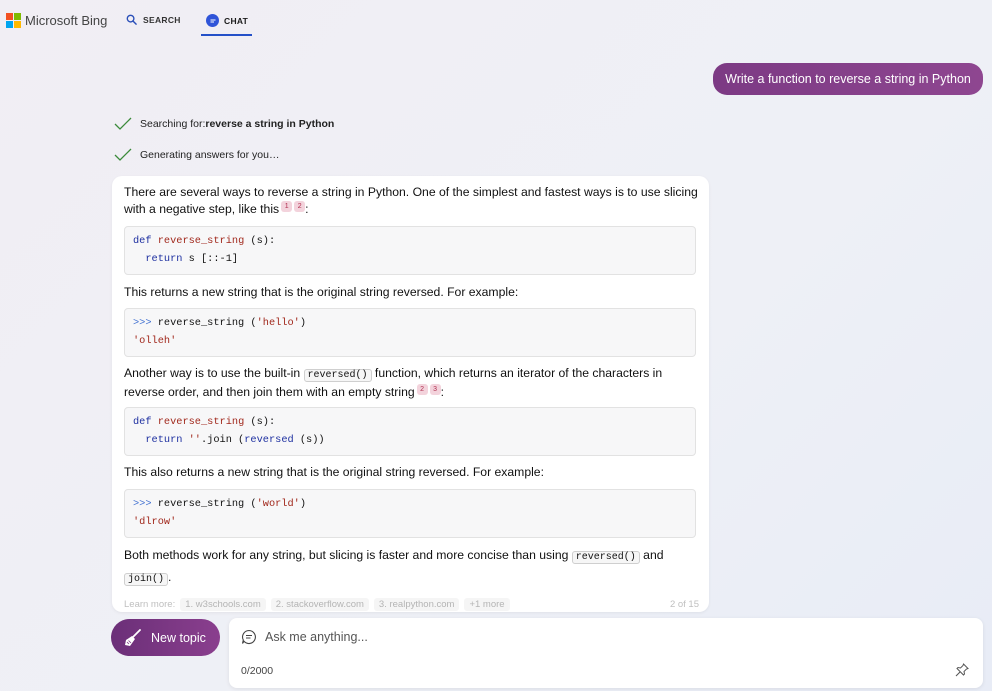 The image size is (992, 691). Describe the element at coordinates (66, 20) in the screenshot. I see `brand-name: Microsoft Bing` at that location.